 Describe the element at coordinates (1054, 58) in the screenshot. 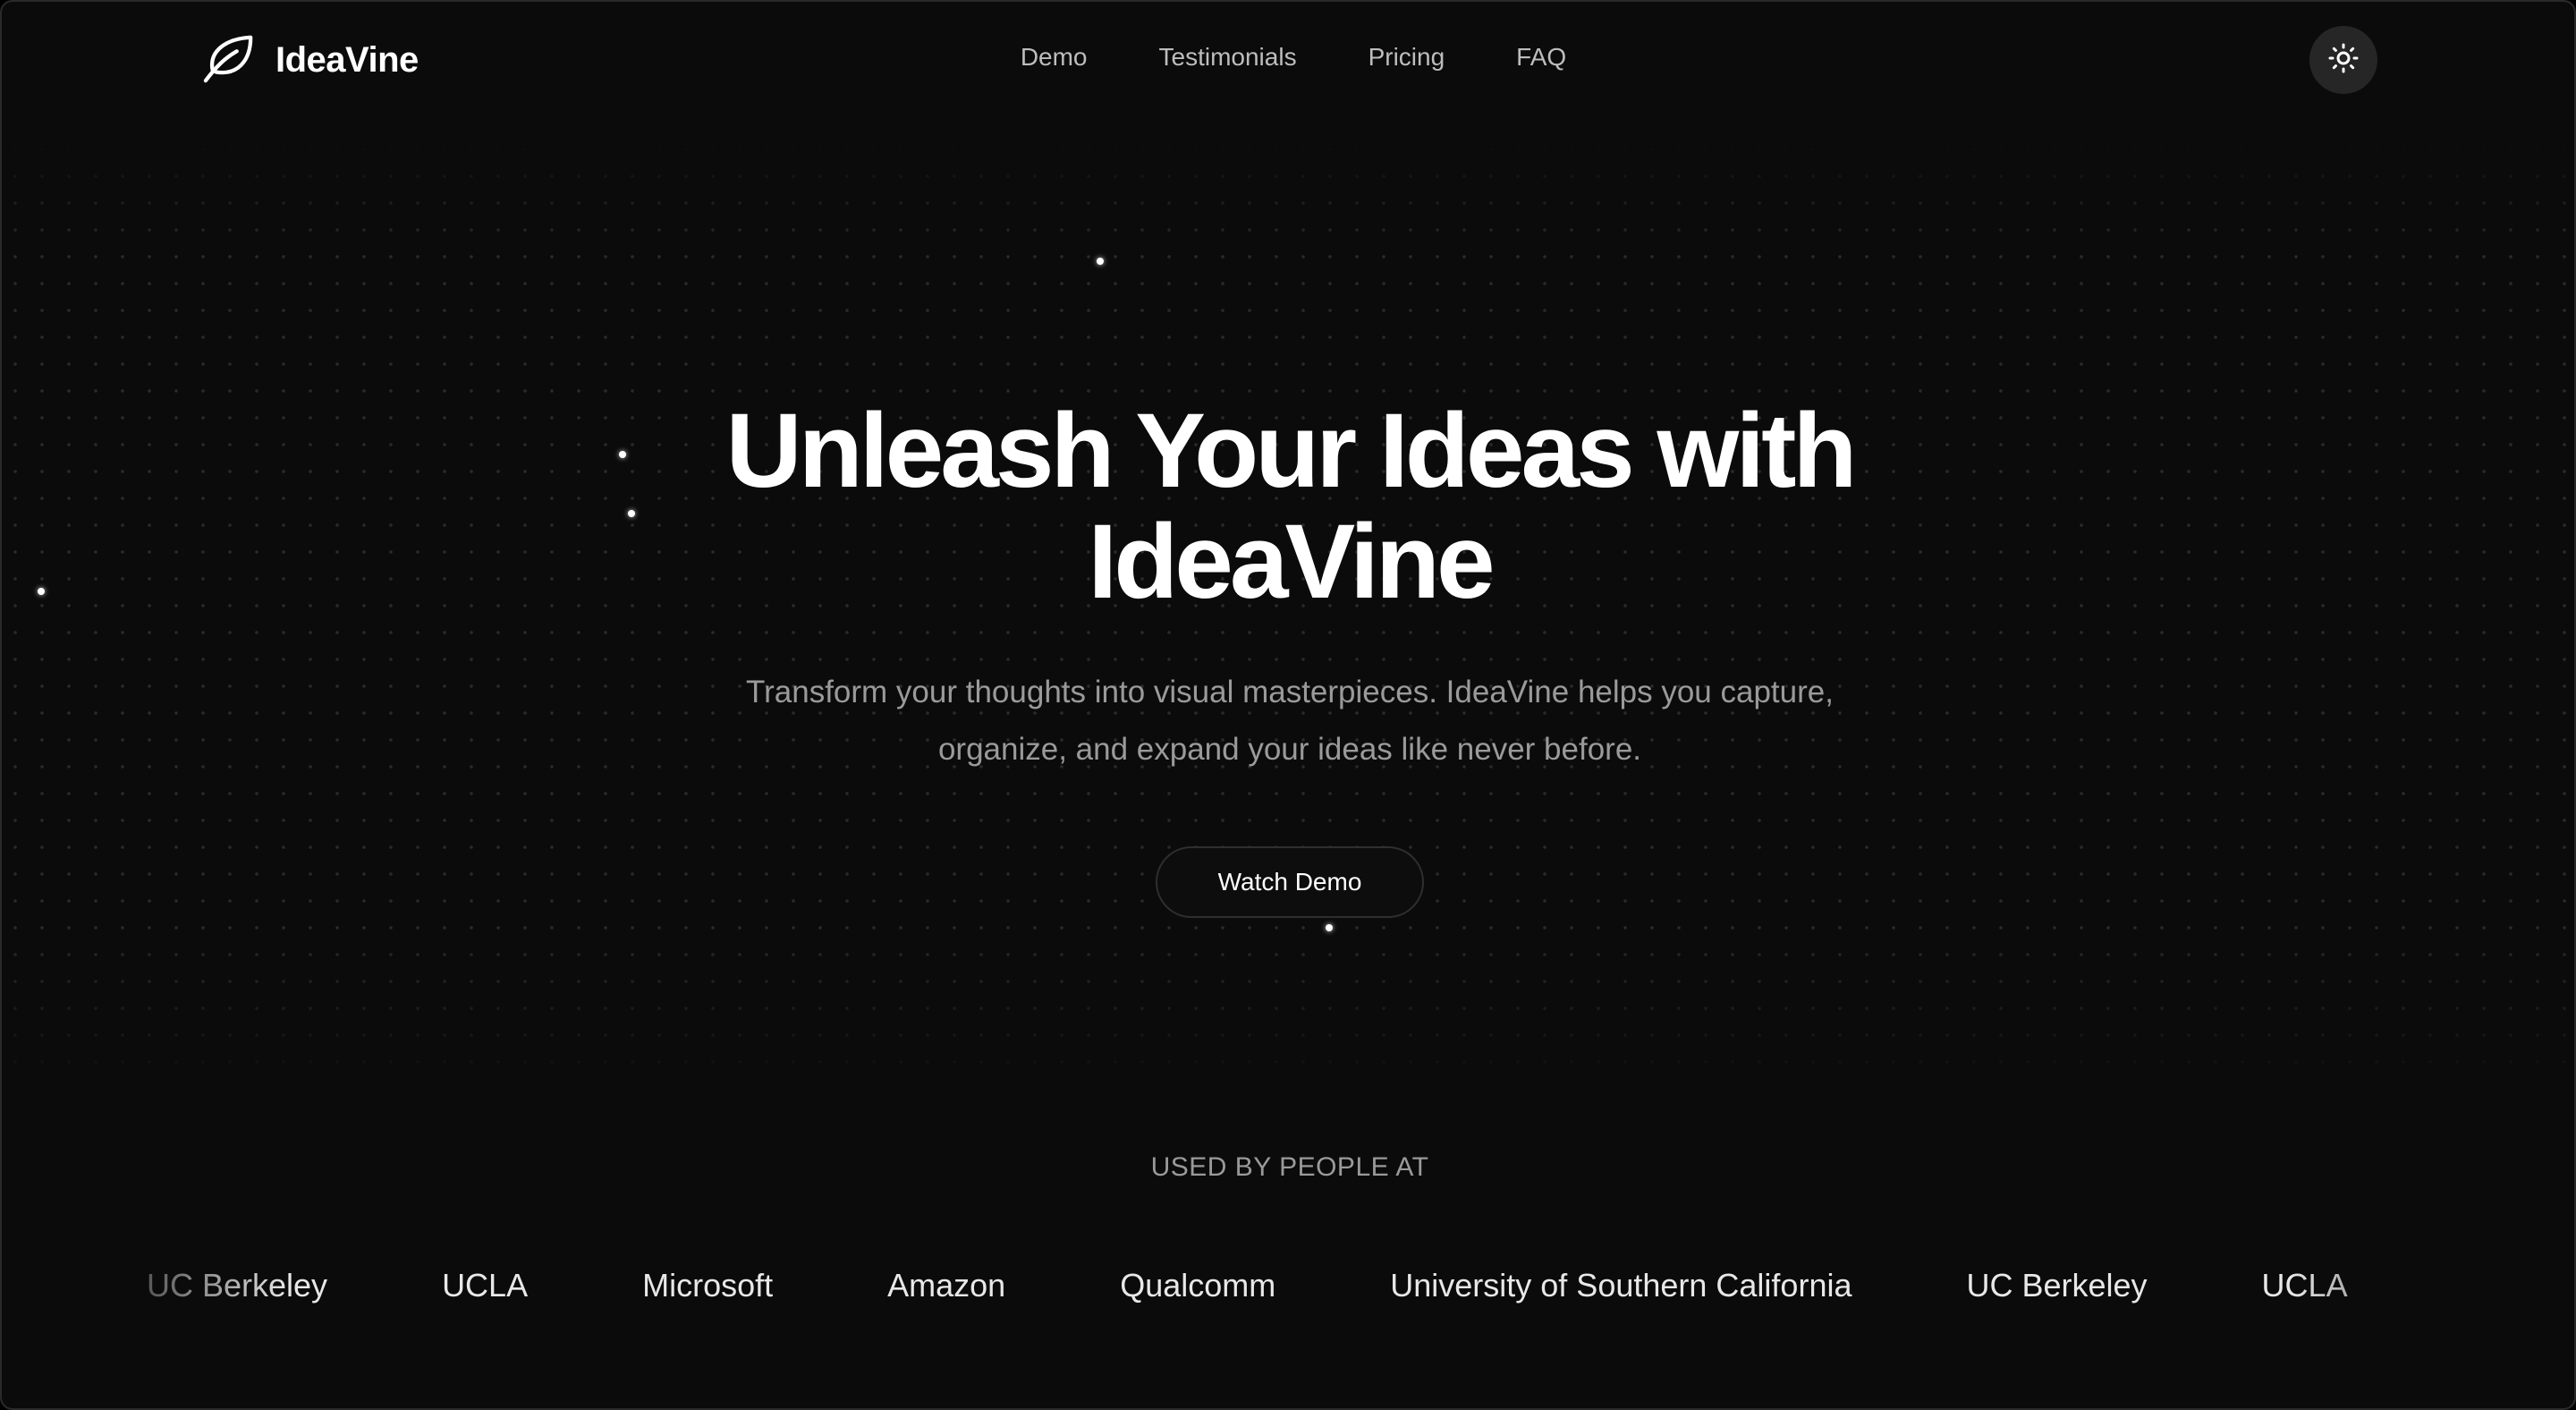

I see `nav-item-demo: Demo` at that location.